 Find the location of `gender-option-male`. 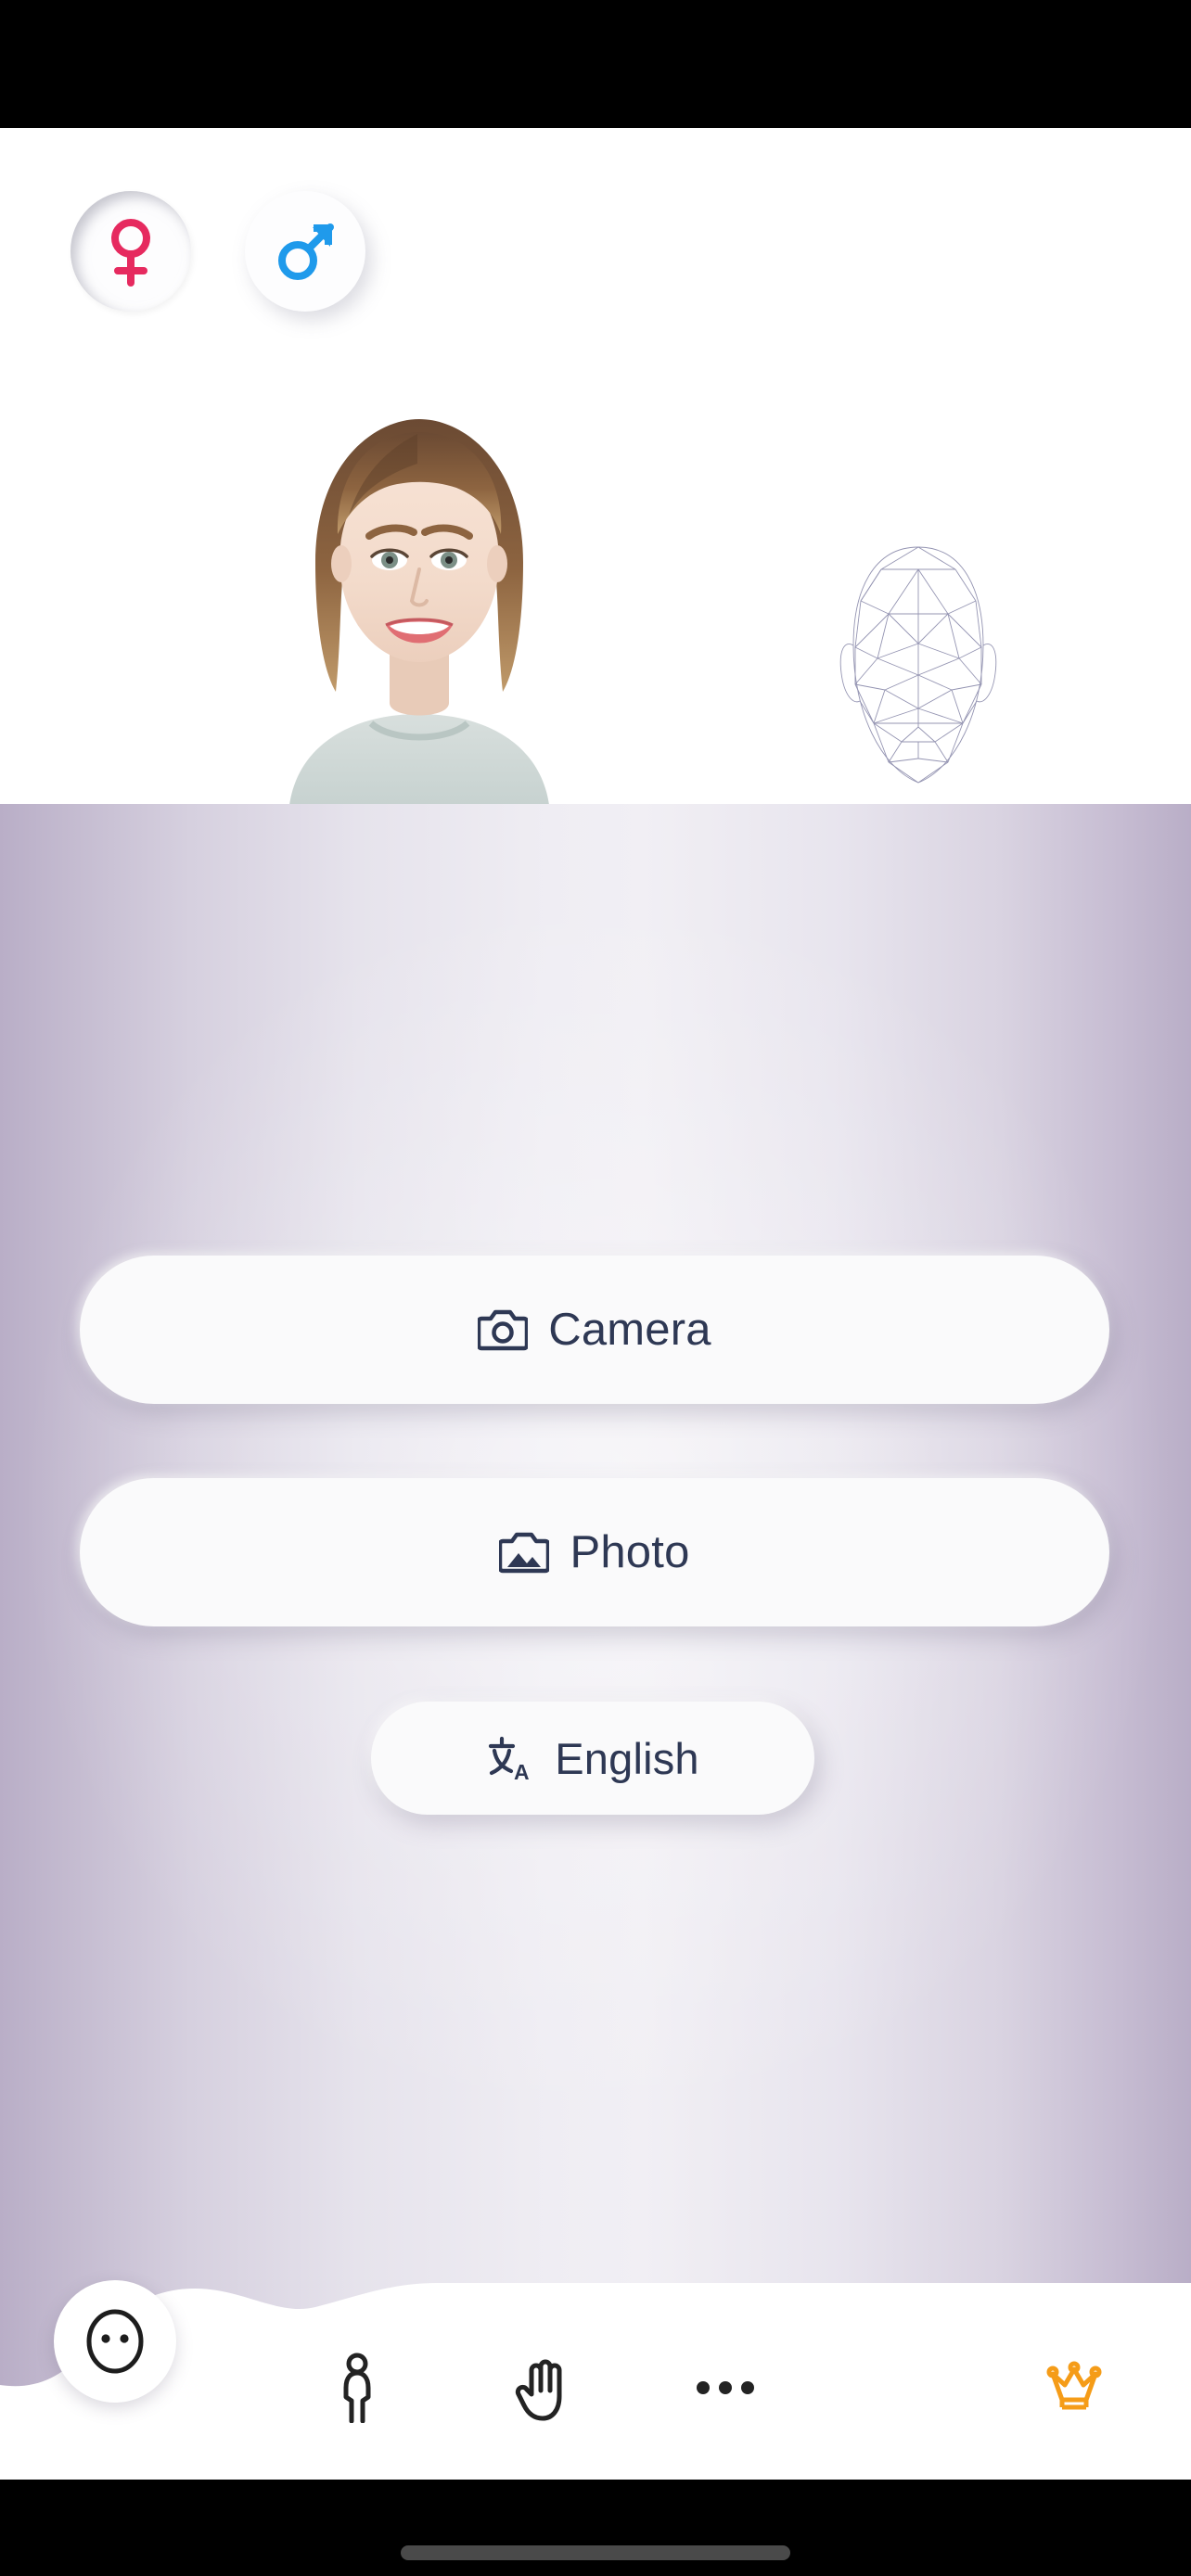

gender-option-male is located at coordinates (305, 251).